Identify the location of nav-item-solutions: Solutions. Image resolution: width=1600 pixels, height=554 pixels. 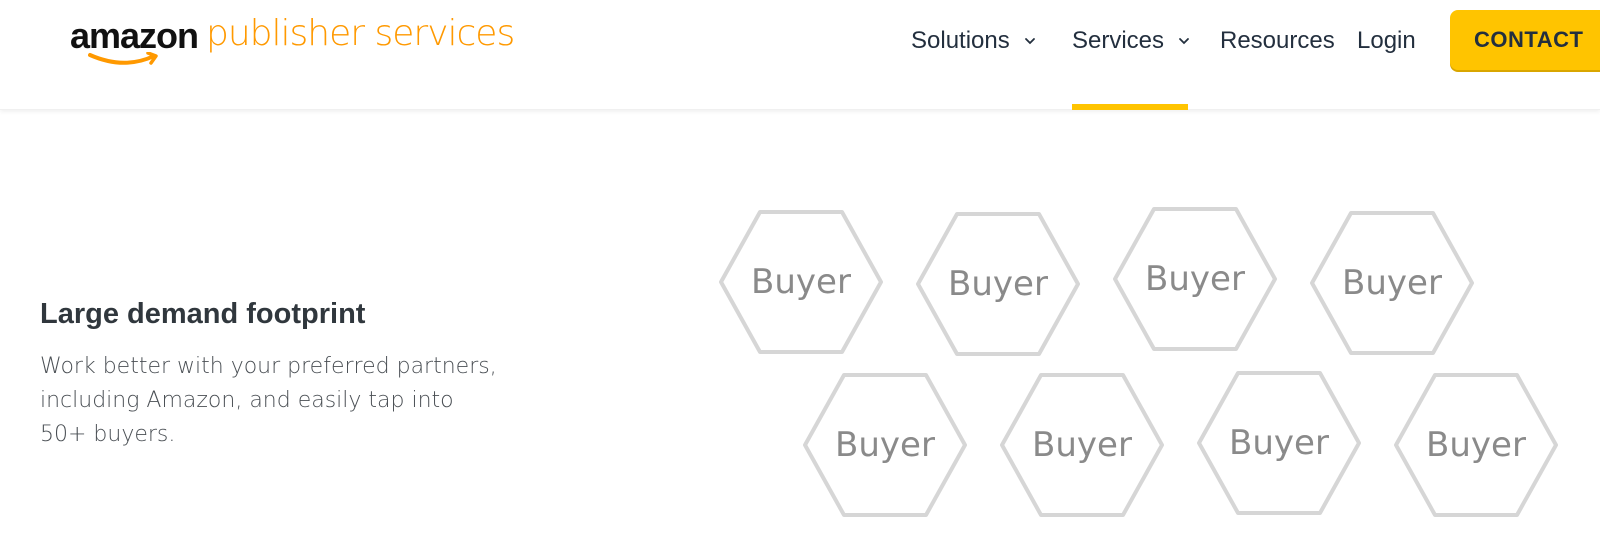
(973, 41).